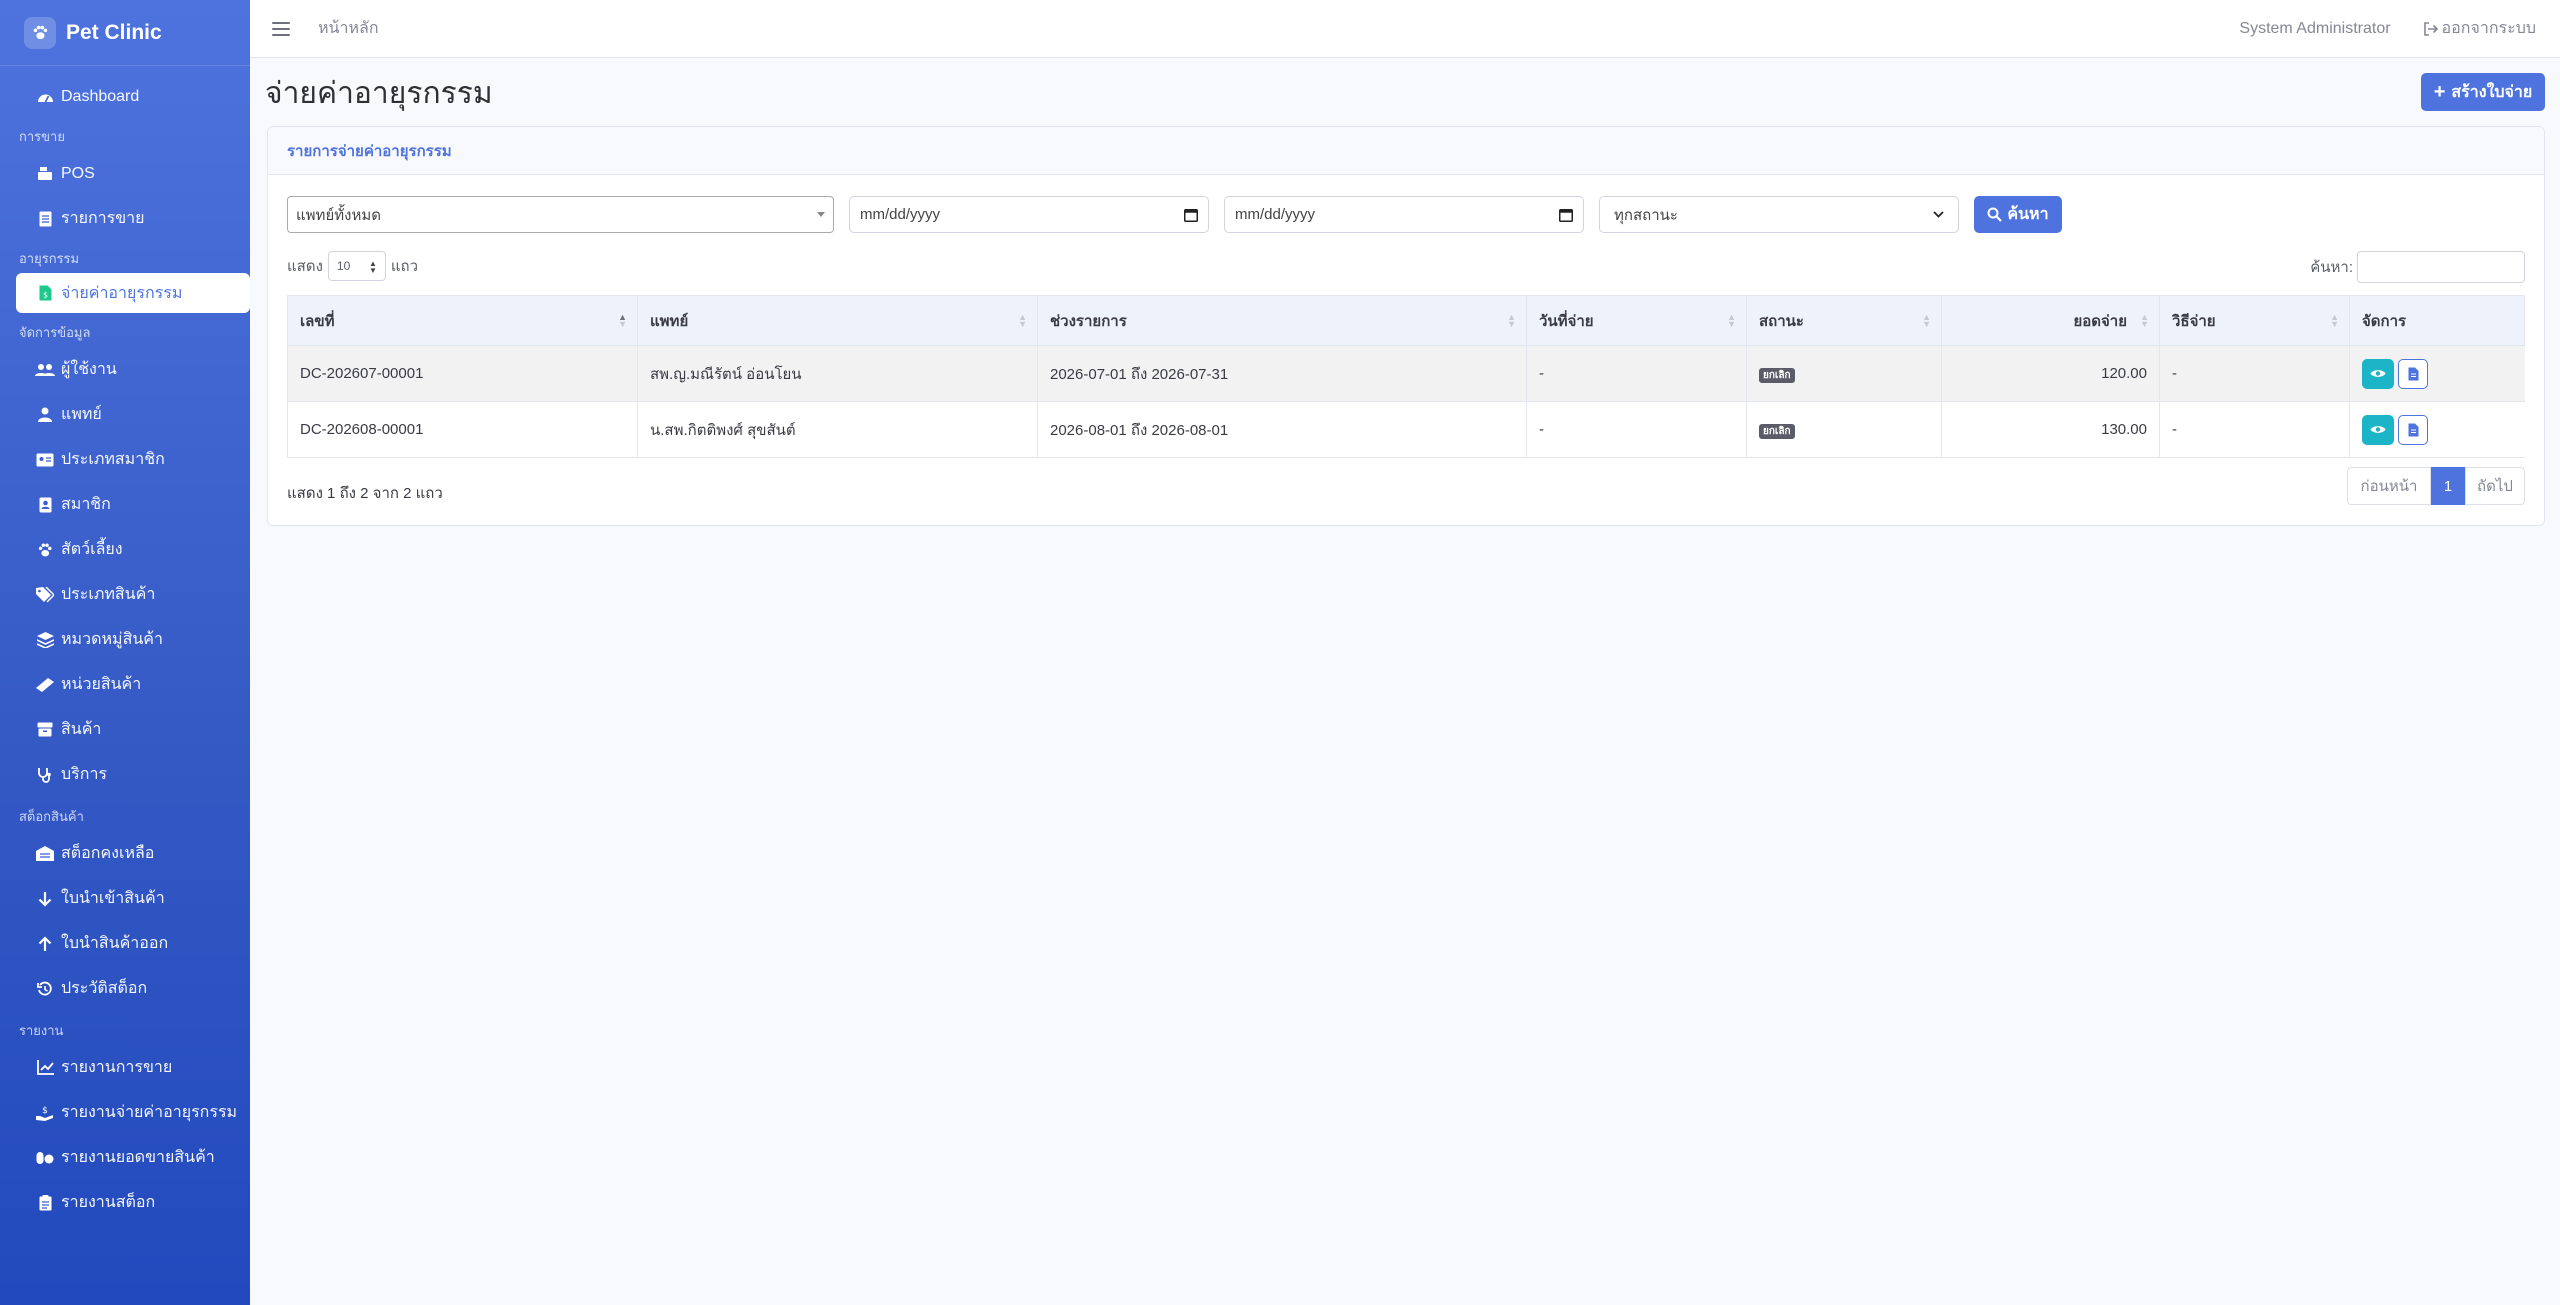 The width and height of the screenshot is (2560, 1305). What do you see at coordinates (125, 218) in the screenshot?
I see `sidebar-item-sales-list: รายการขาย` at bounding box center [125, 218].